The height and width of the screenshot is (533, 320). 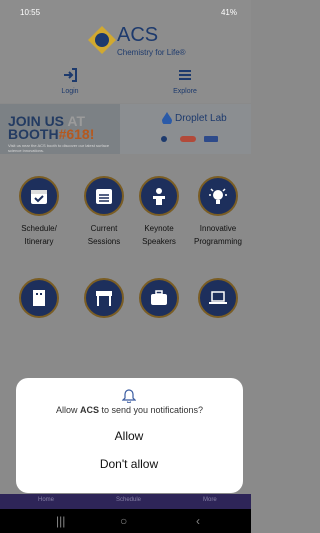 What do you see at coordinates (104, 196) in the screenshot?
I see `calendar-list-icon` at bounding box center [104, 196].